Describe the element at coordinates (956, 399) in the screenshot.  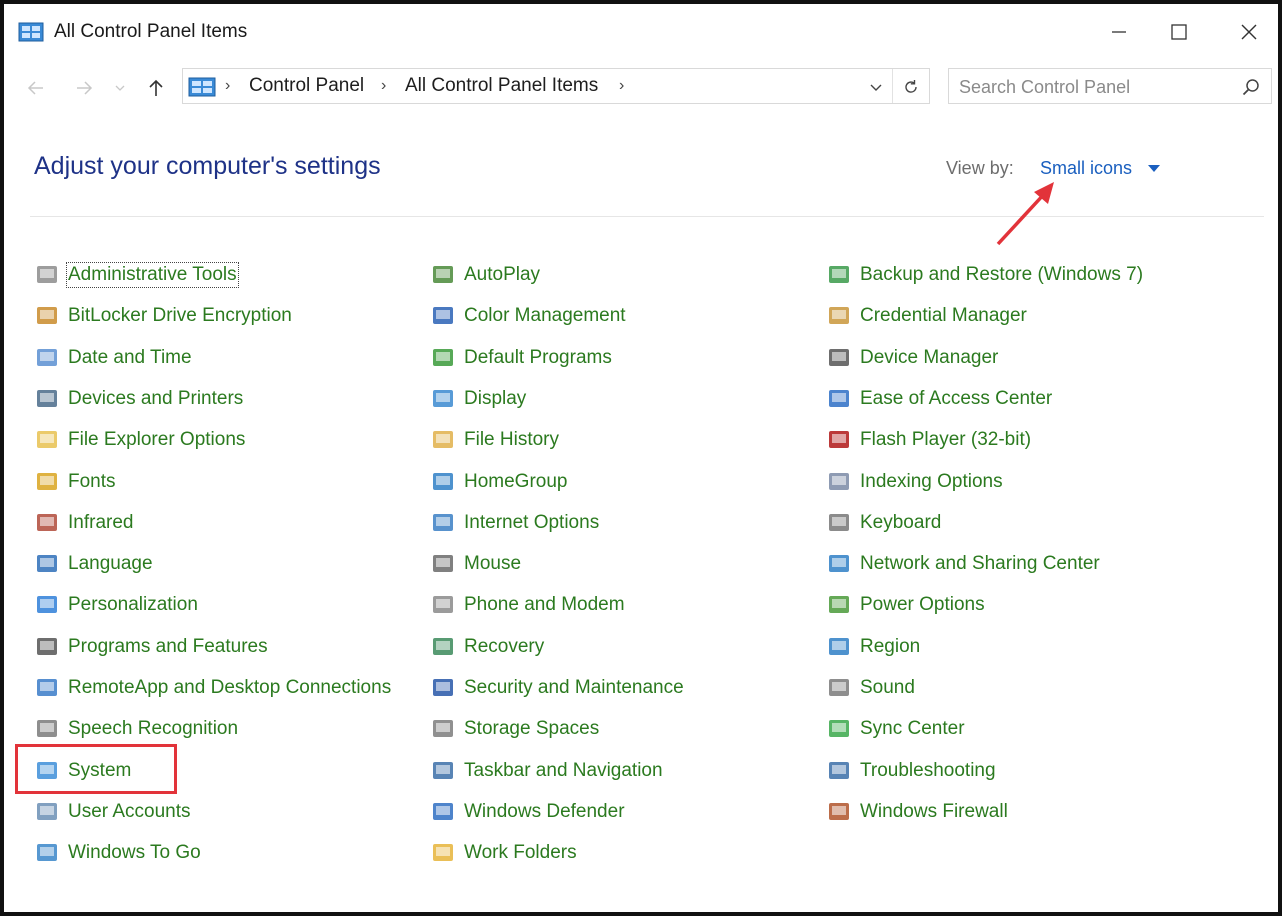
I see `item-label: Ease of Access Center` at that location.